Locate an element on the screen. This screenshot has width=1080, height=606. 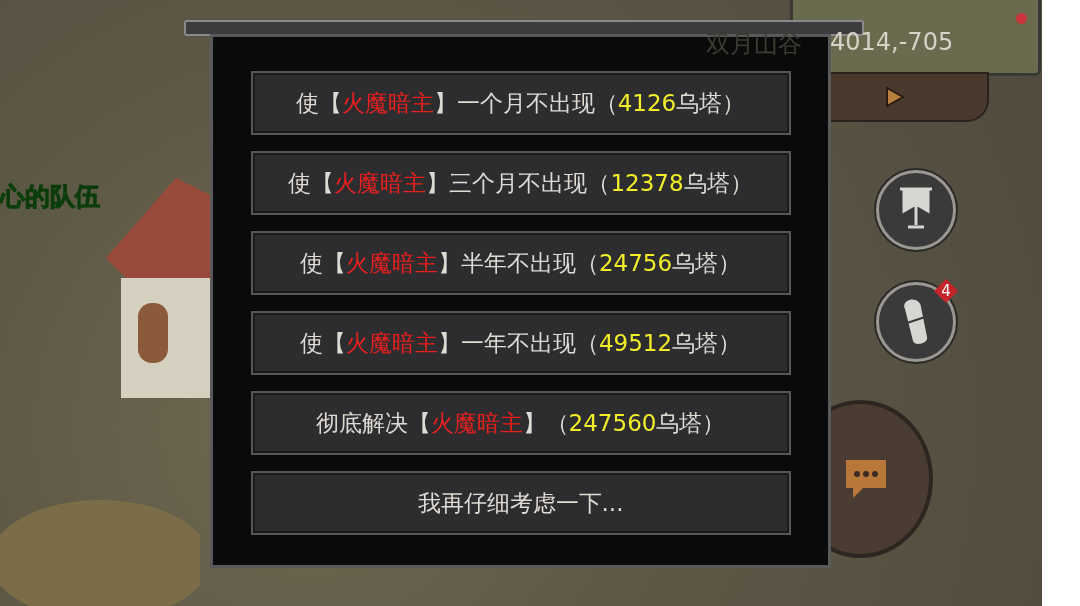
play-icon is located at coordinates (894, 97).